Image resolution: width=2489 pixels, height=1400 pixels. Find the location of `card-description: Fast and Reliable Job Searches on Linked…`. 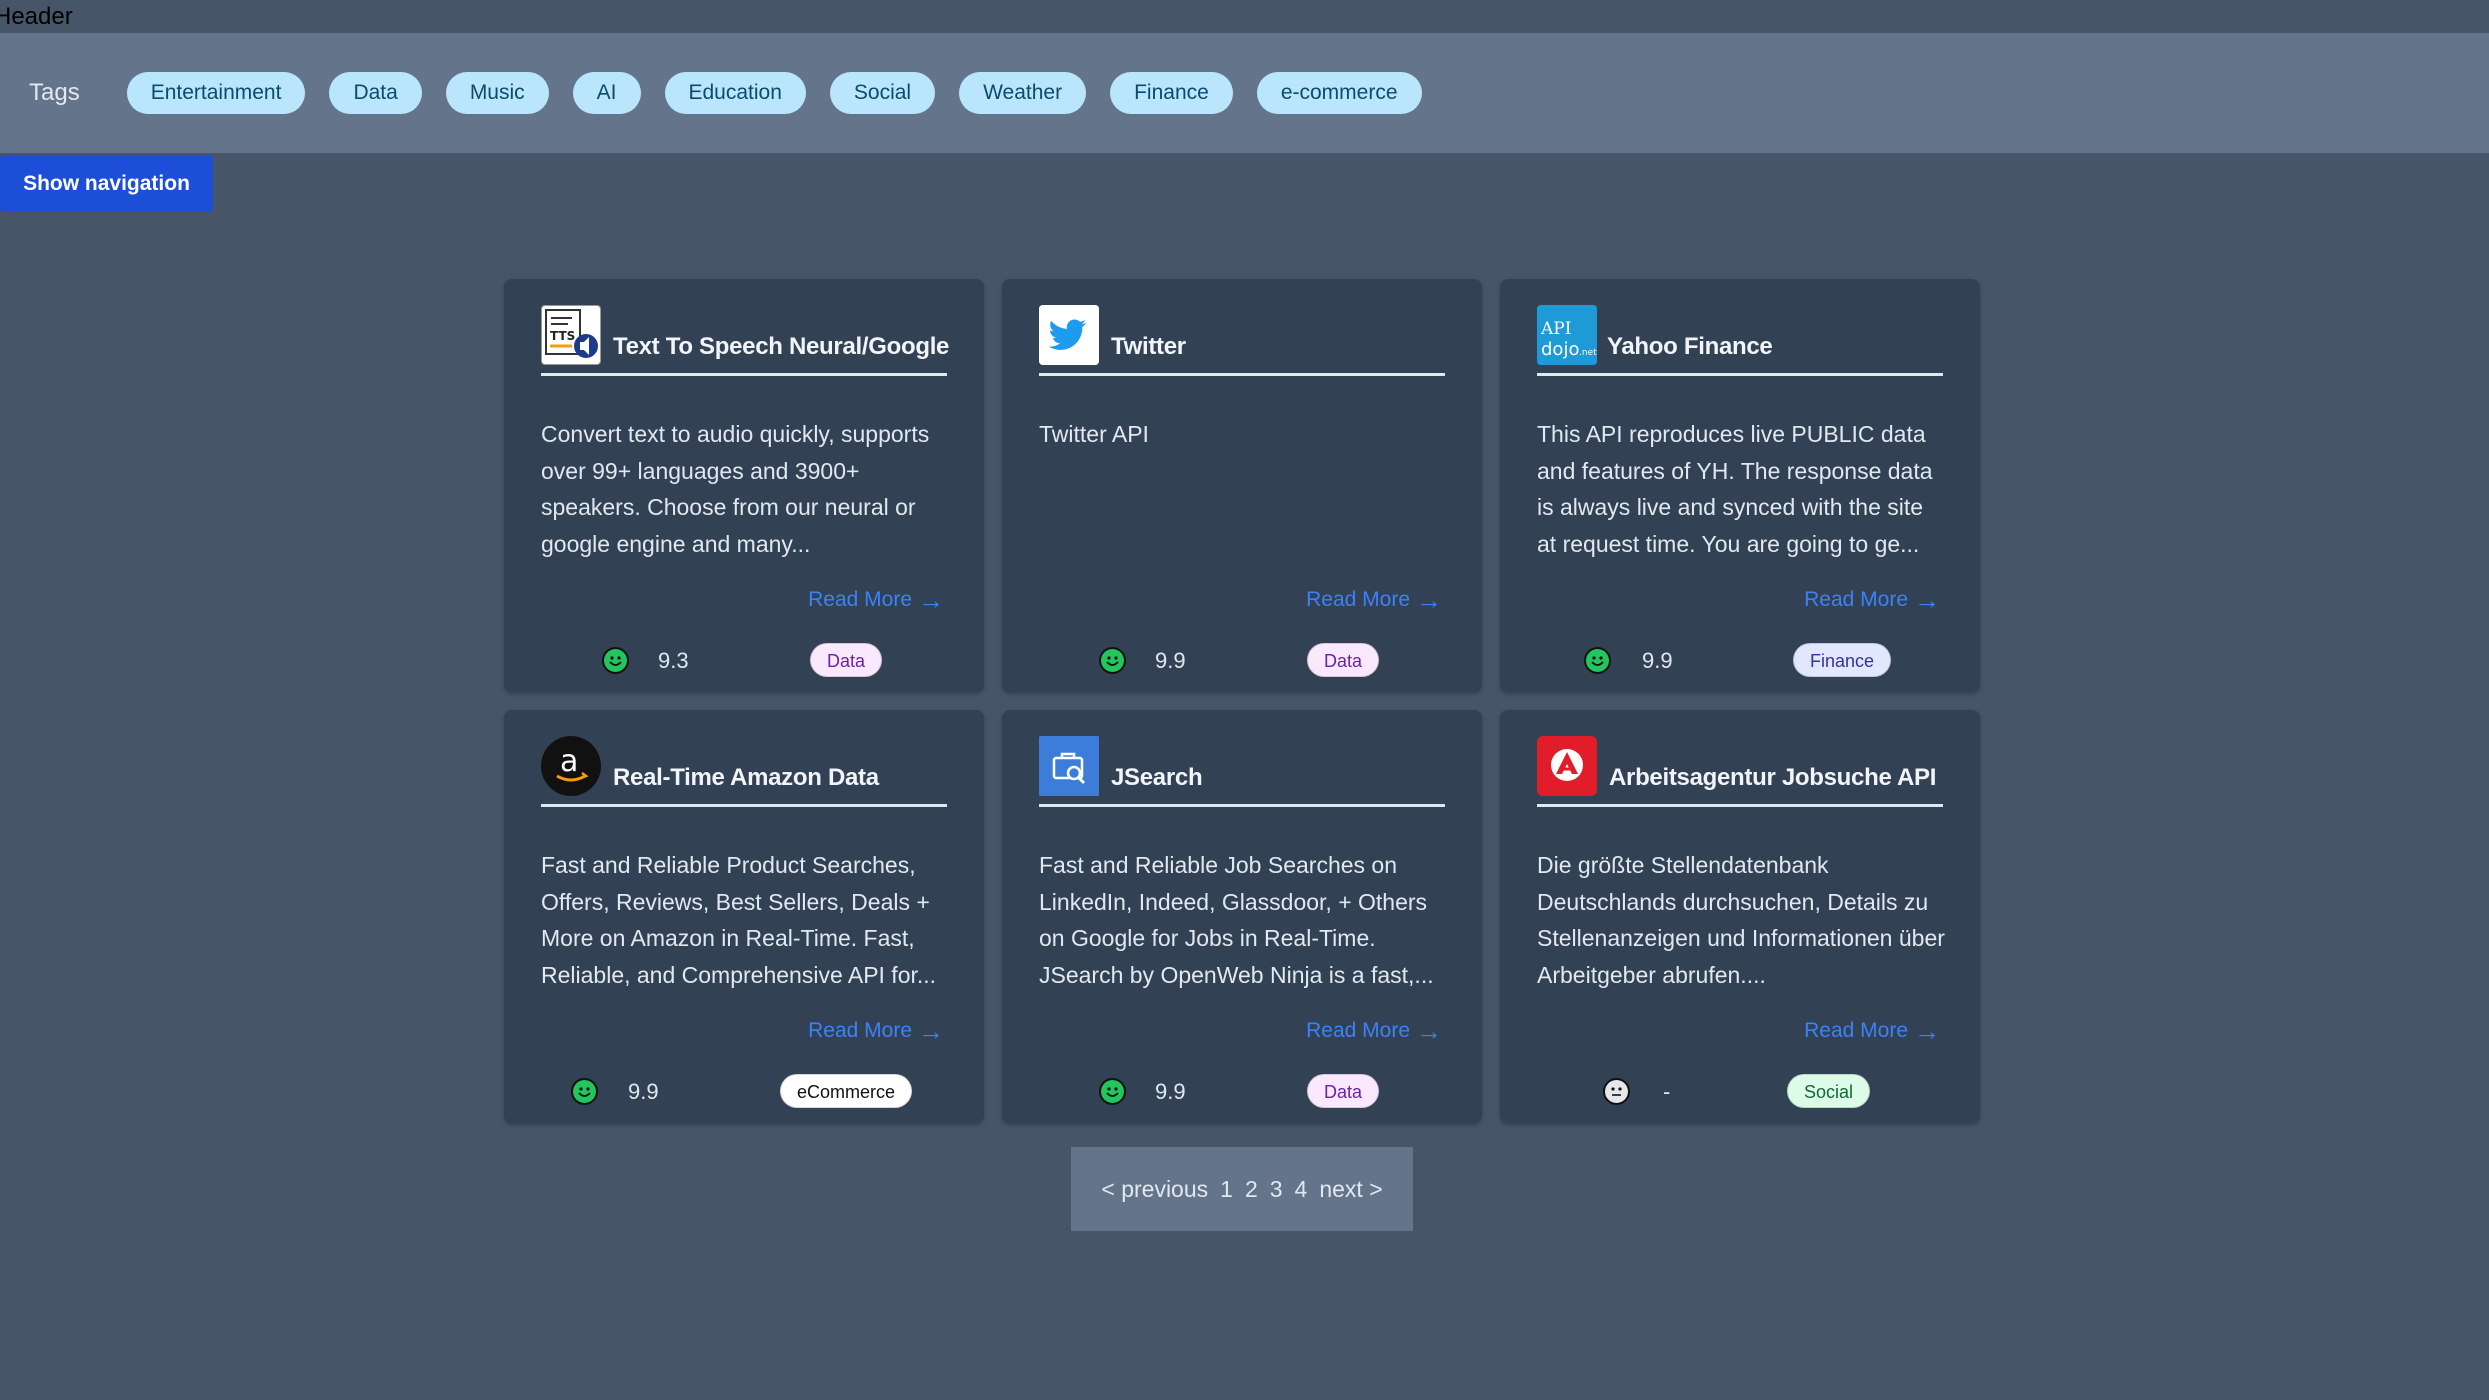

card-description: Fast and Reliable Job Searches on Linked… is located at coordinates (1236, 920).